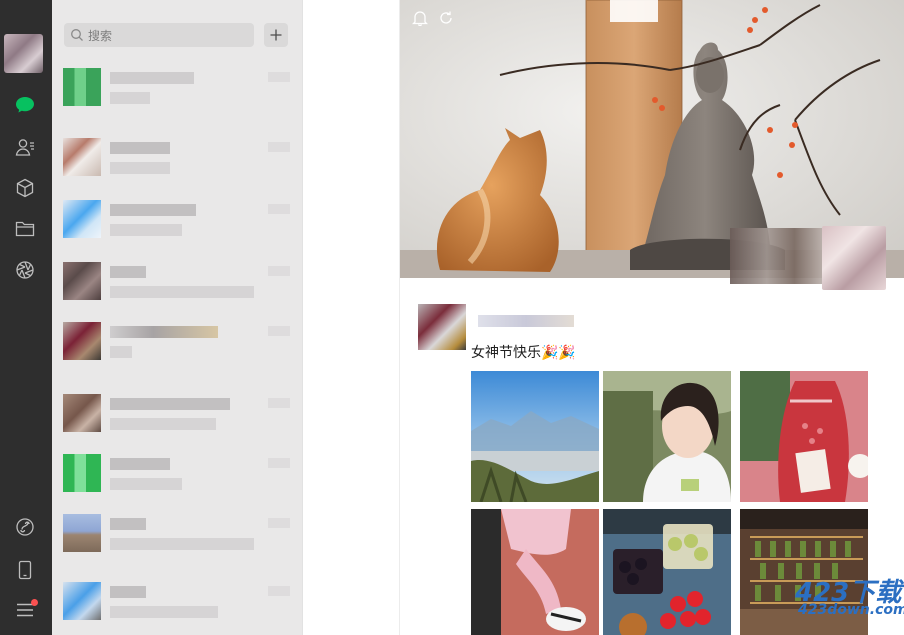 The image size is (904, 635). What do you see at coordinates (100, 36) in the screenshot?
I see `search-placeholder: 搜索` at bounding box center [100, 36].